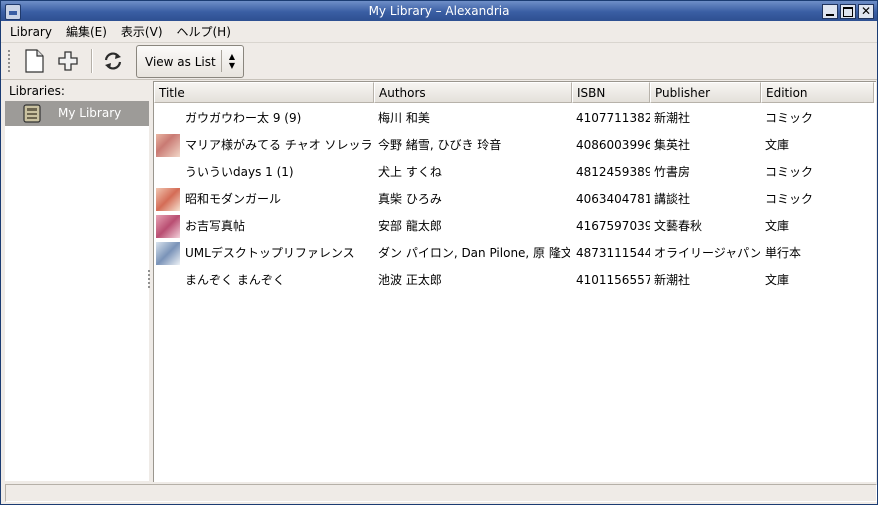 This screenshot has width=878, height=505. What do you see at coordinates (232, 61) in the screenshot?
I see `spin-arrows-icon: ▲ ▼` at bounding box center [232, 61].